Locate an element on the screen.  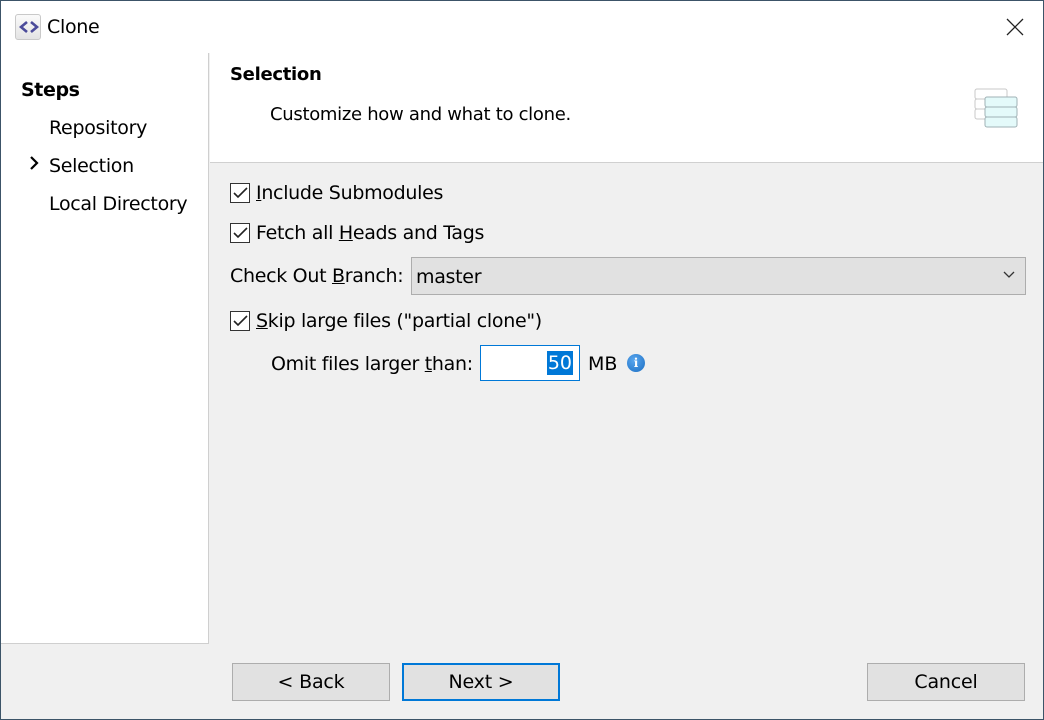
include-submodules-label: Include Submodules is located at coordinates (350, 193).